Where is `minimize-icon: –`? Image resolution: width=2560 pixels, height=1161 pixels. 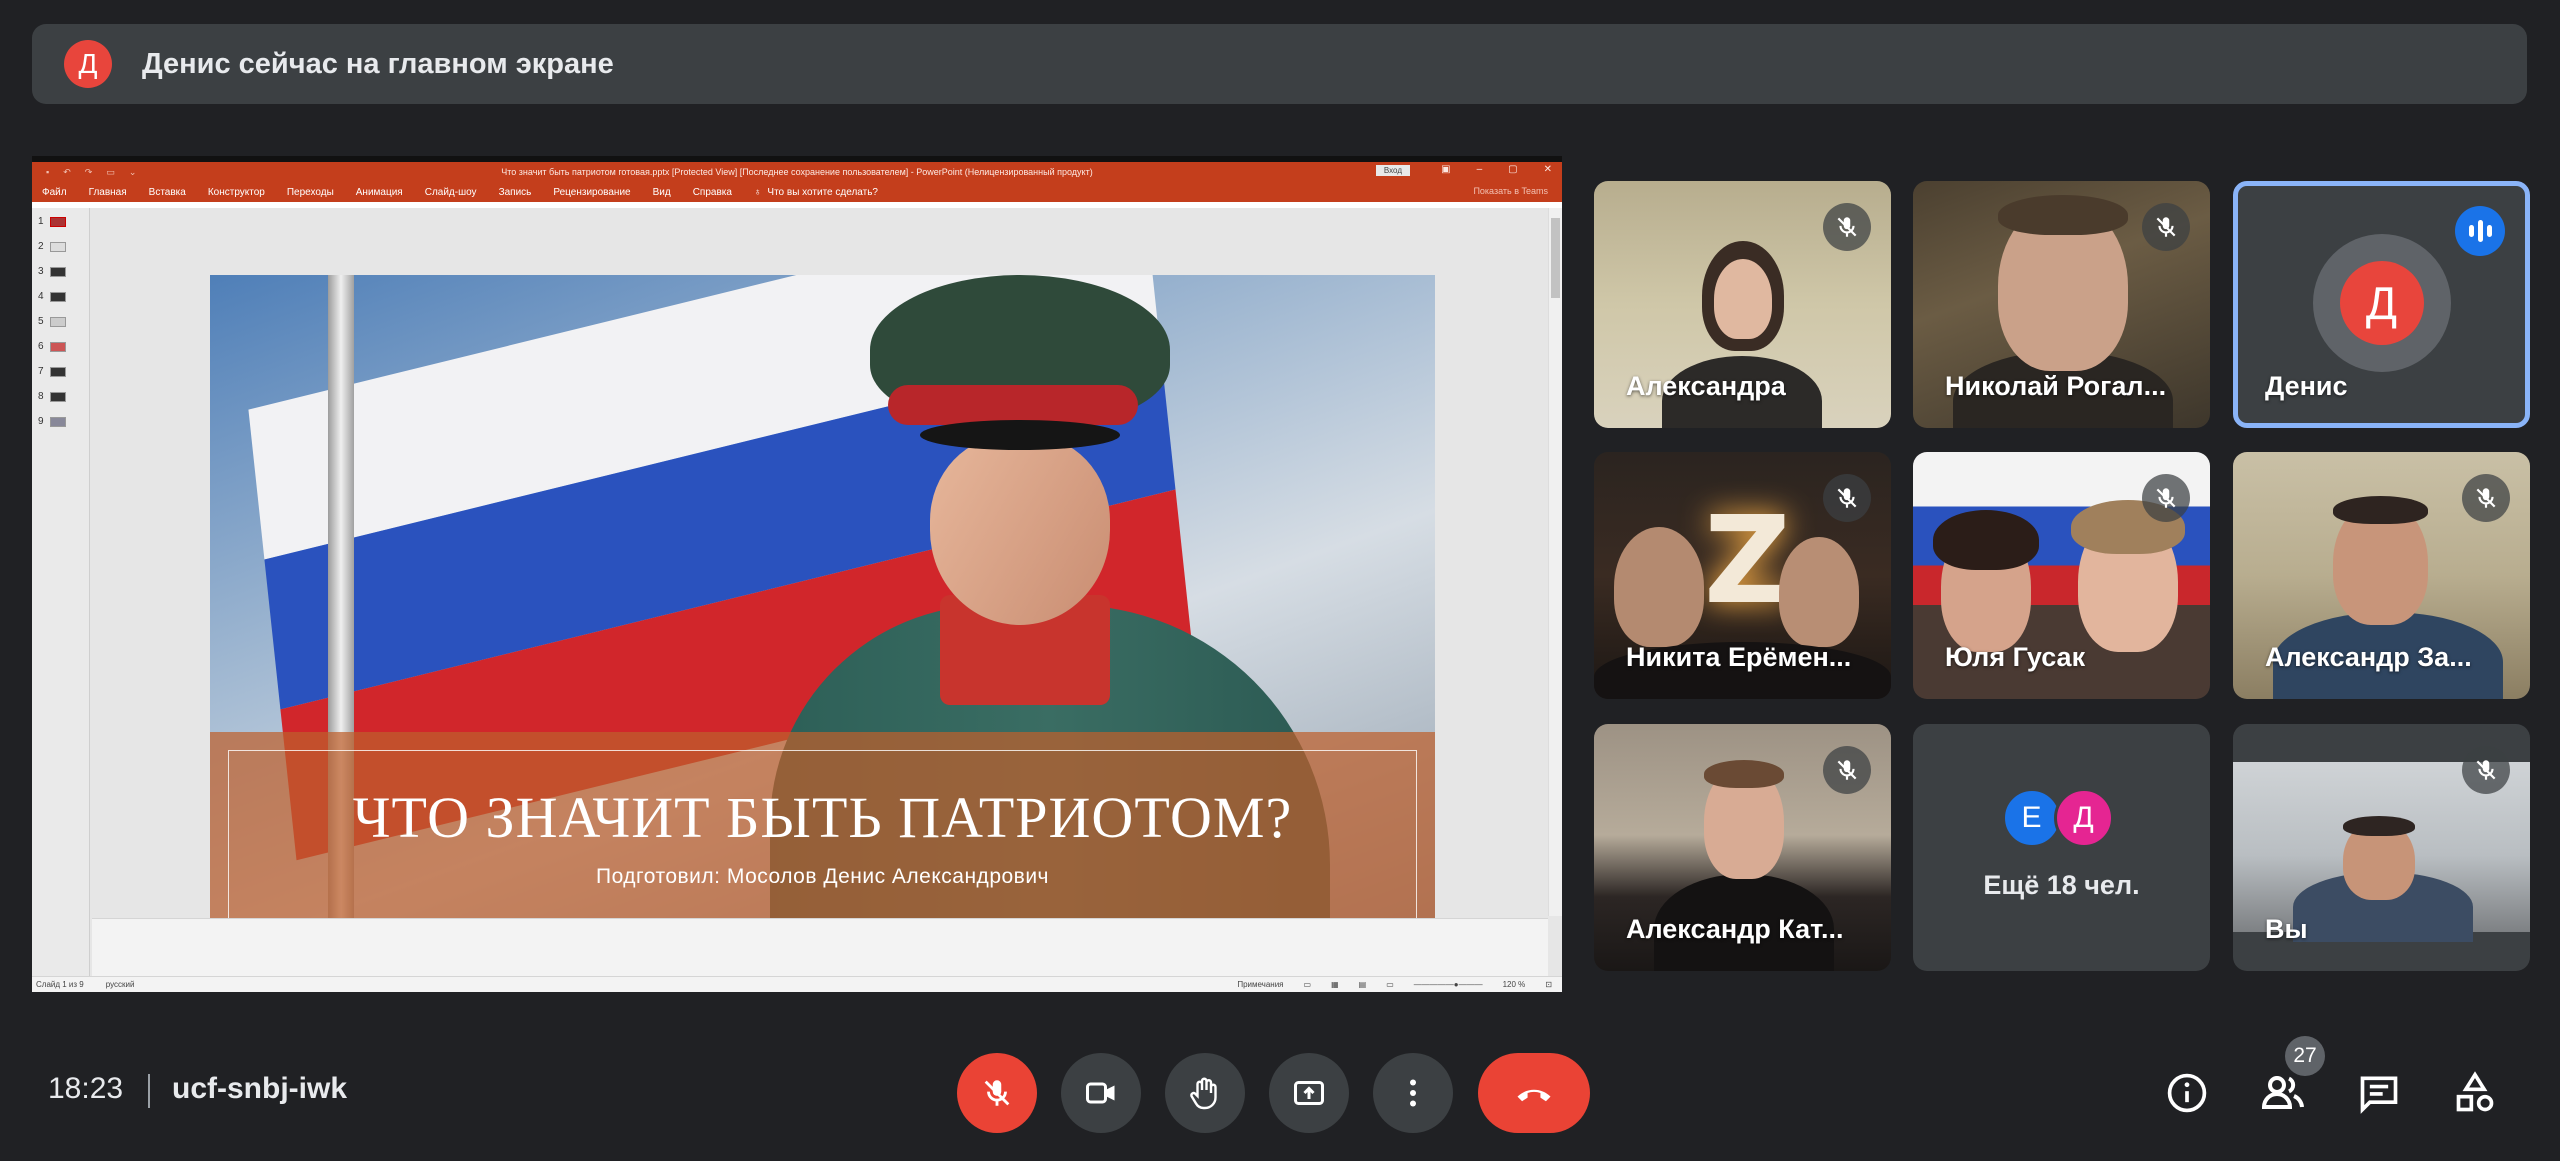 minimize-icon: – is located at coordinates (1480, 169).